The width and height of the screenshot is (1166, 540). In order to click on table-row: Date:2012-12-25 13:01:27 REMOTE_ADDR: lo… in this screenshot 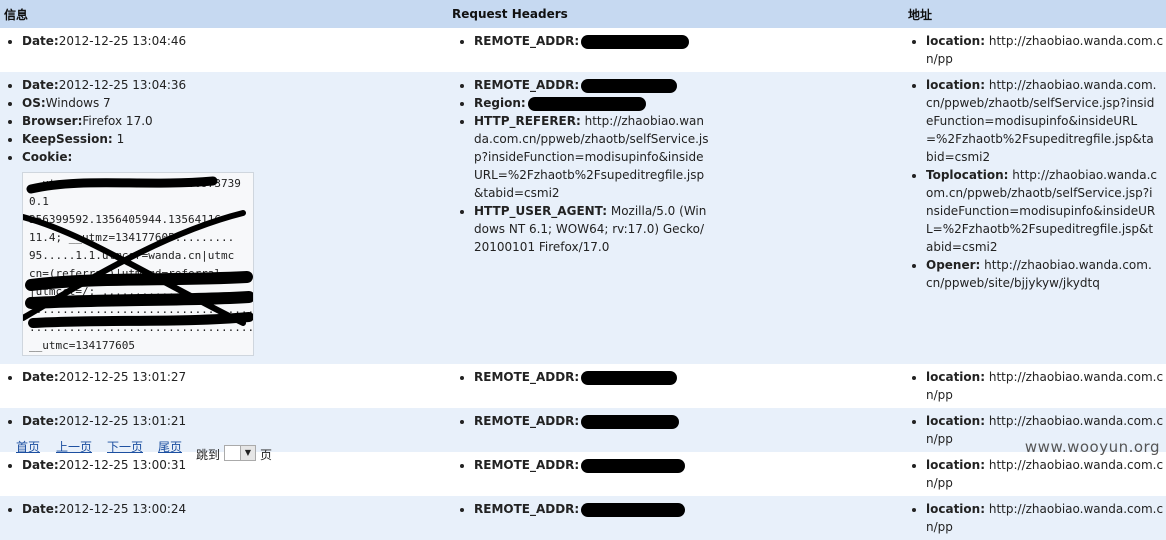, I will do `click(583, 386)`.